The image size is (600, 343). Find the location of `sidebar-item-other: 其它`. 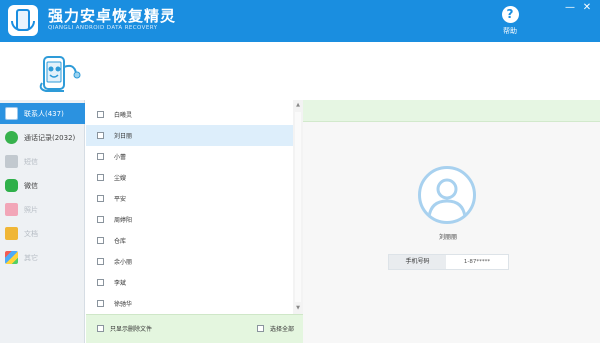

sidebar-item-other: 其它 is located at coordinates (42, 257).